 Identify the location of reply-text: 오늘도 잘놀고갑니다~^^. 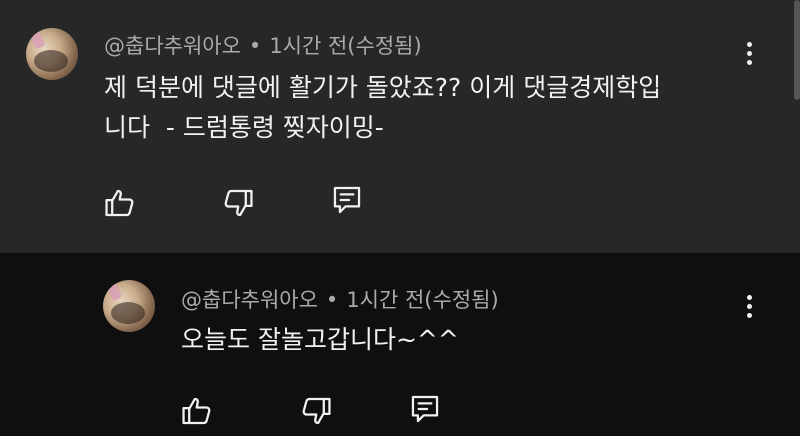
(320, 339).